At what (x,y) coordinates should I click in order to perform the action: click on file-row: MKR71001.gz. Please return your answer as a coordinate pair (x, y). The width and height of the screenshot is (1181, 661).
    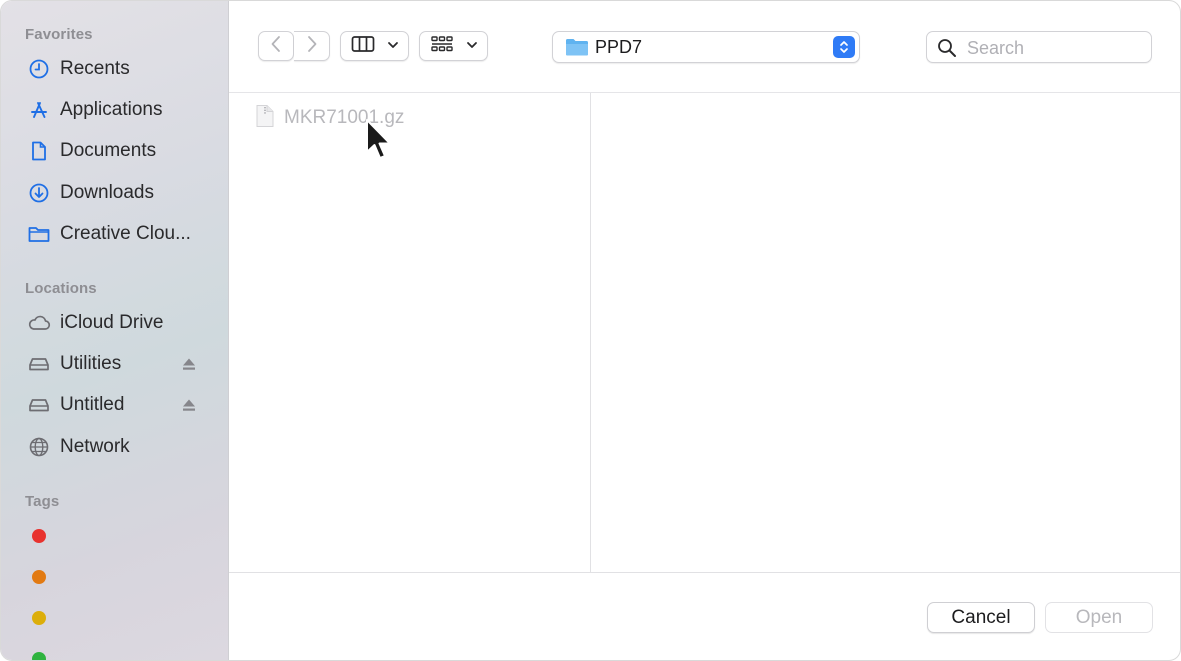
    Looking at the image, I should click on (420, 118).